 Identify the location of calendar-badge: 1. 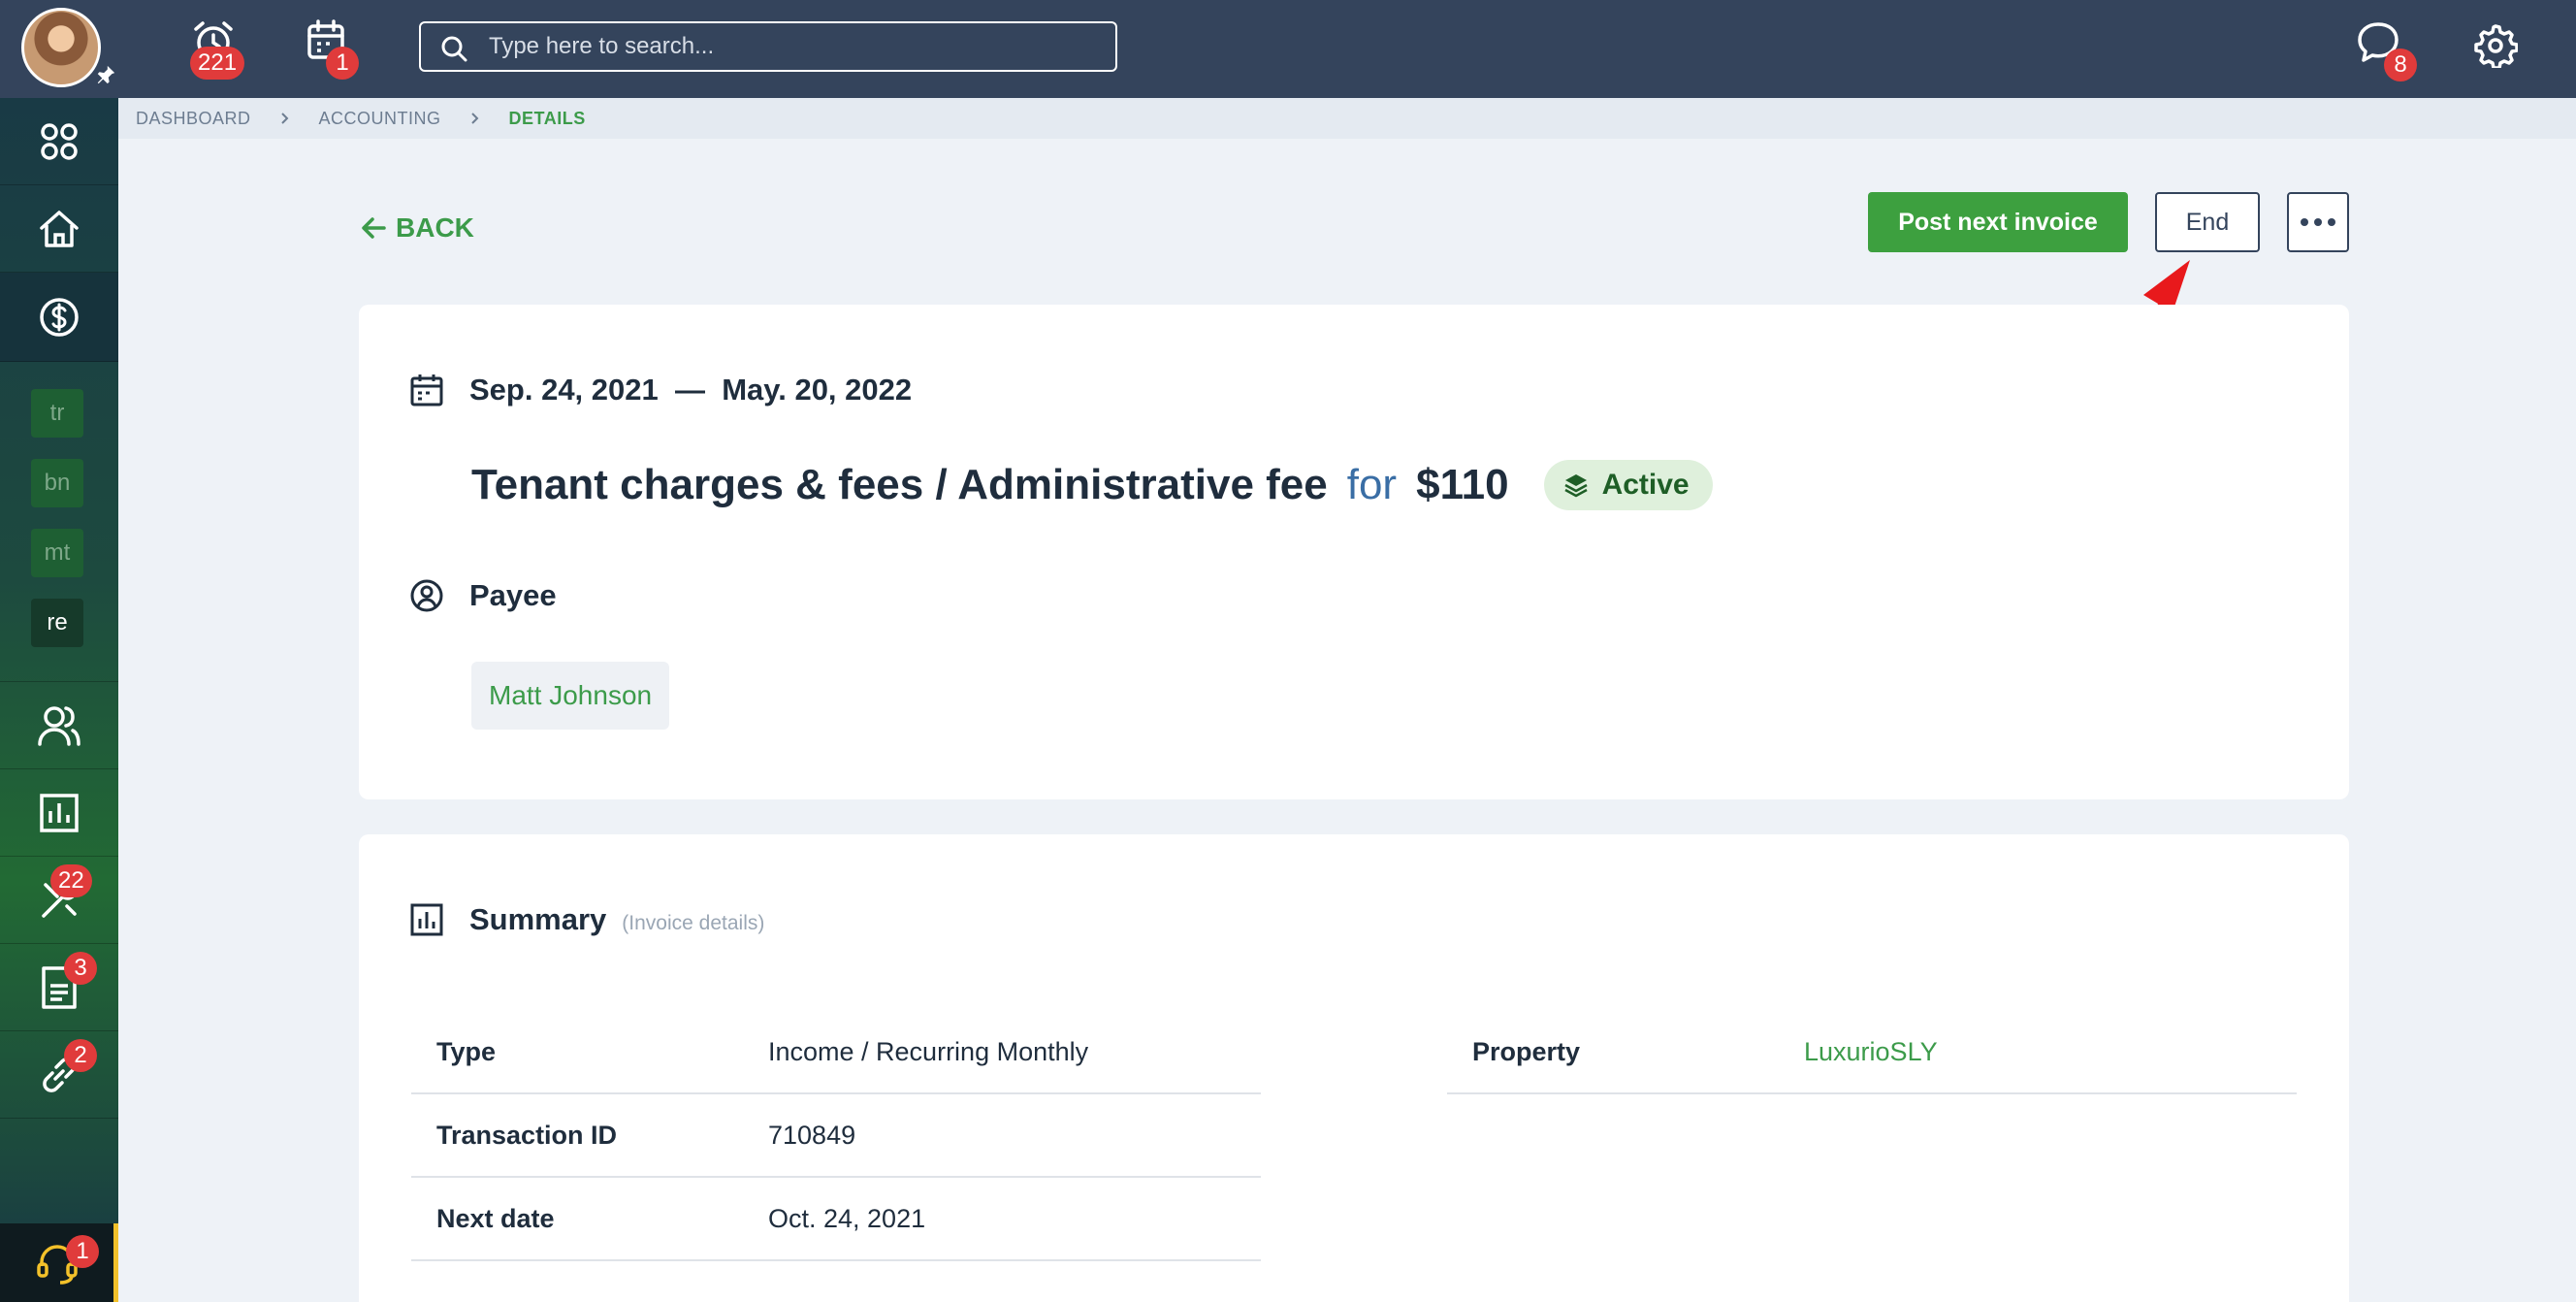
(342, 63).